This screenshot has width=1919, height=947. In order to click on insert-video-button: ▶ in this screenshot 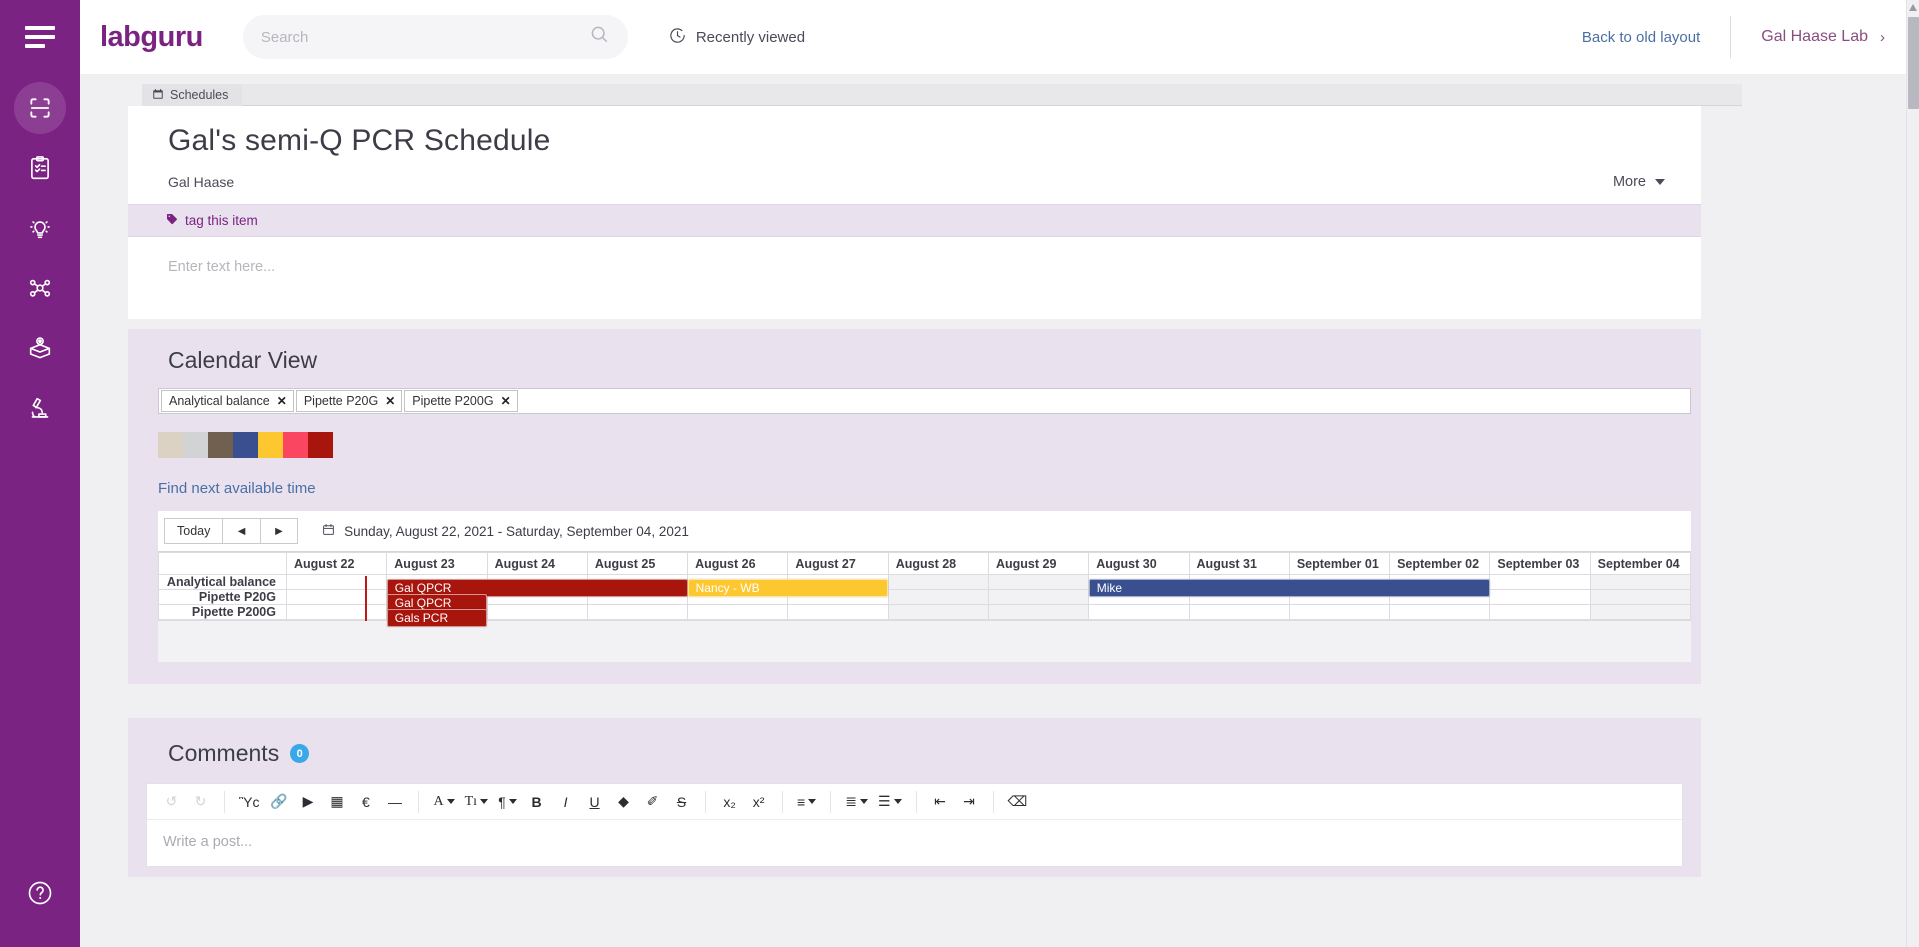, I will do `click(307, 802)`.